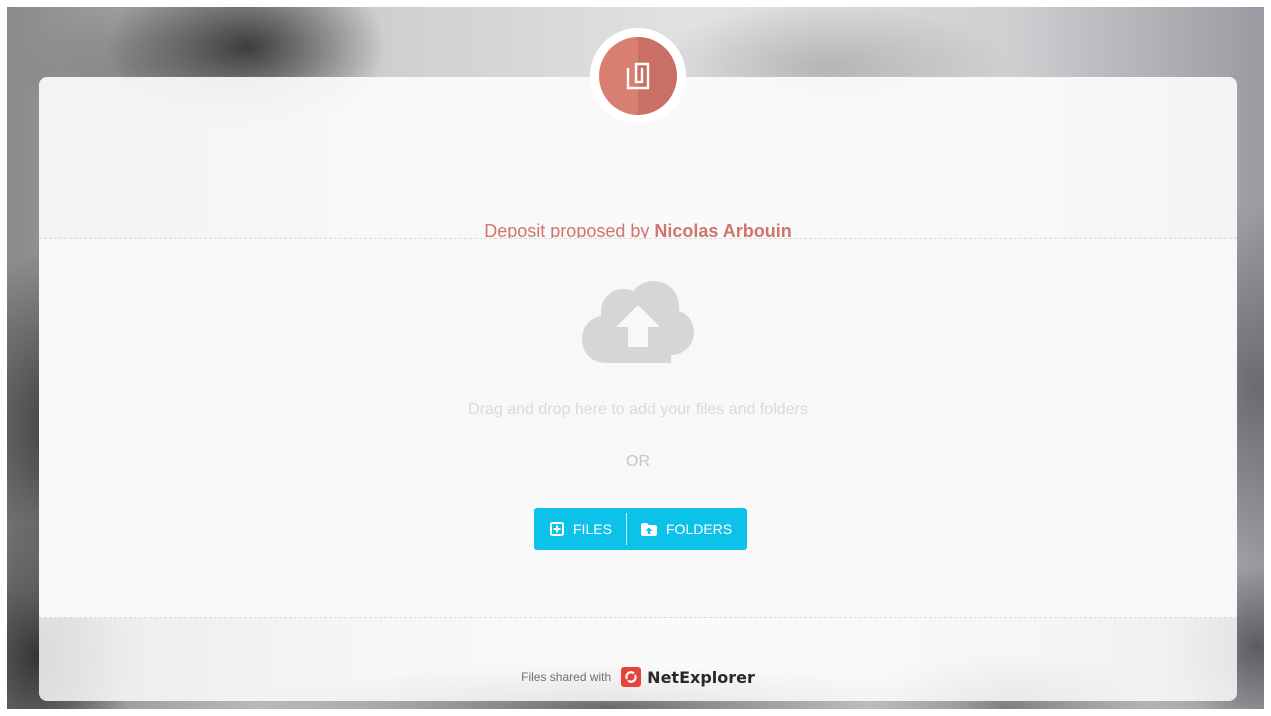 This screenshot has height=716, width=1271. I want to click on file-add-icon, so click(557, 529).